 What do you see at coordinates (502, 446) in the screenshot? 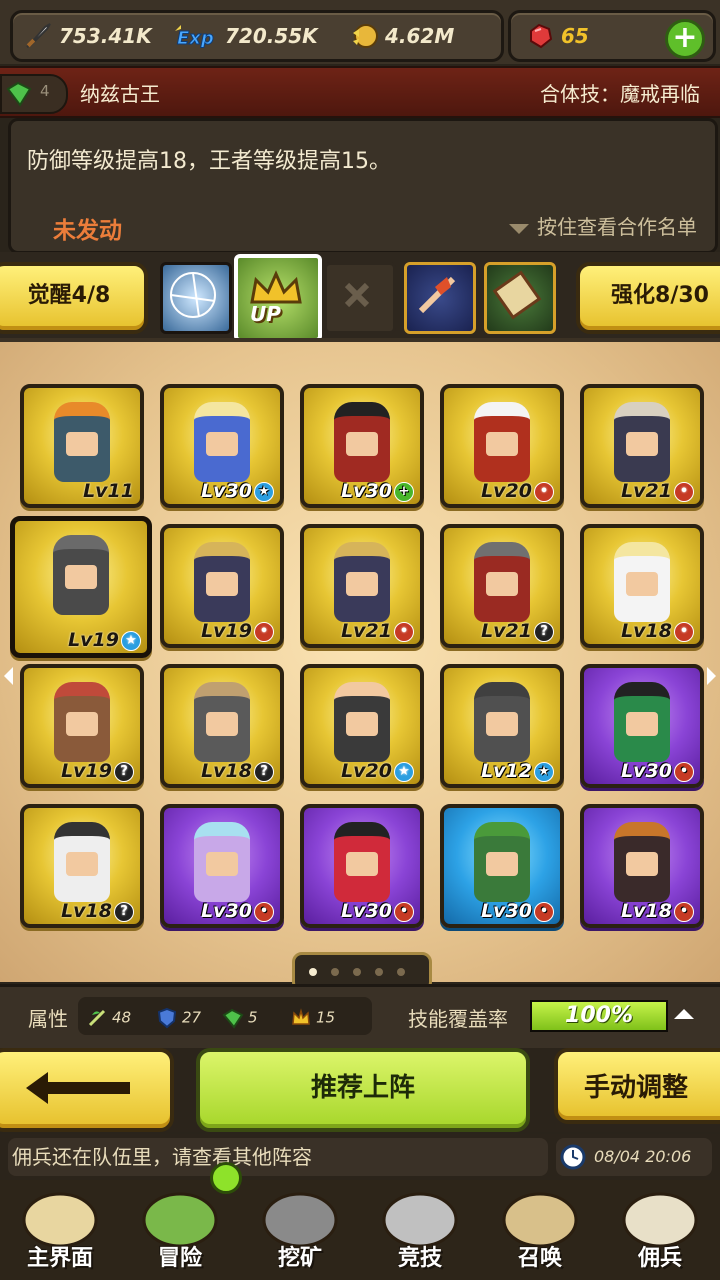
I see `hero-card: Lv20 •` at bounding box center [502, 446].